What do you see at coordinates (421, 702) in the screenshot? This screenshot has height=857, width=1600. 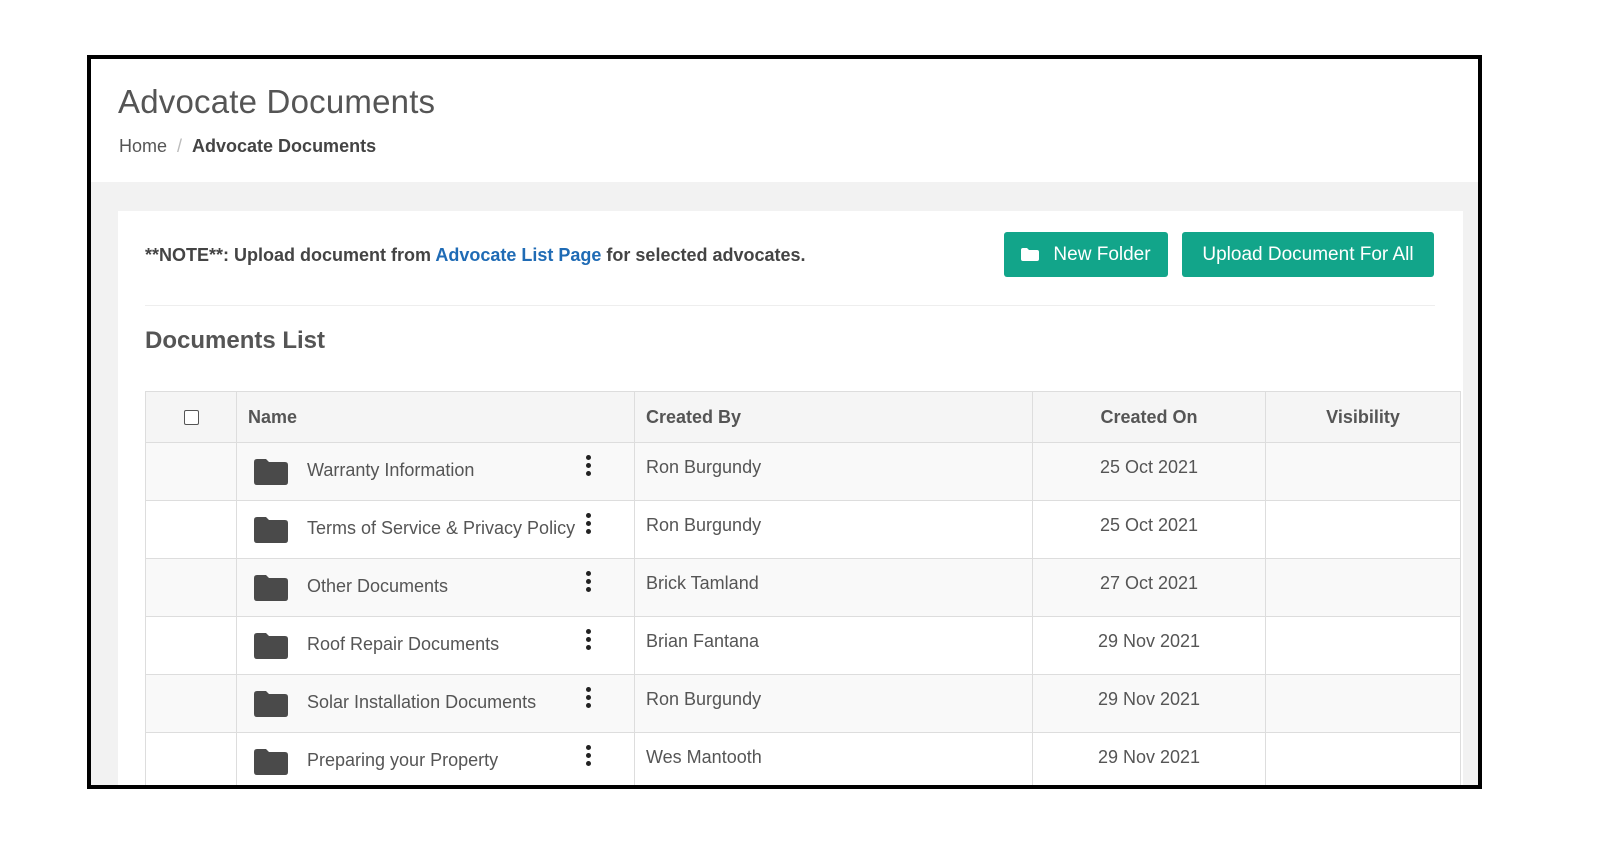 I see `document-folder-name: Solar Installation Documents` at bounding box center [421, 702].